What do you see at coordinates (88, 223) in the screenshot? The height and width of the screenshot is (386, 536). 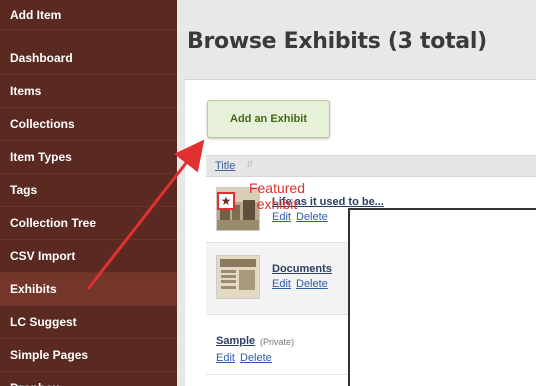 I see `sidebar-item-collection-tree: Collection Tree` at bounding box center [88, 223].